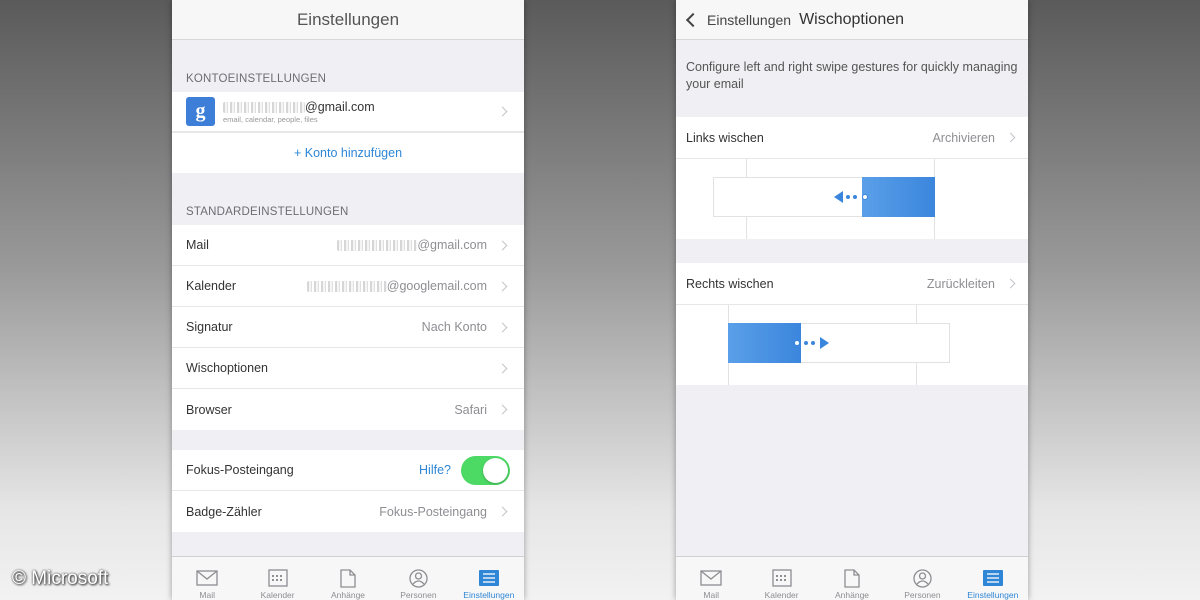 This screenshot has width=1200, height=600. What do you see at coordinates (361, 107) in the screenshot?
I see `account-email: @gmail.com` at bounding box center [361, 107].